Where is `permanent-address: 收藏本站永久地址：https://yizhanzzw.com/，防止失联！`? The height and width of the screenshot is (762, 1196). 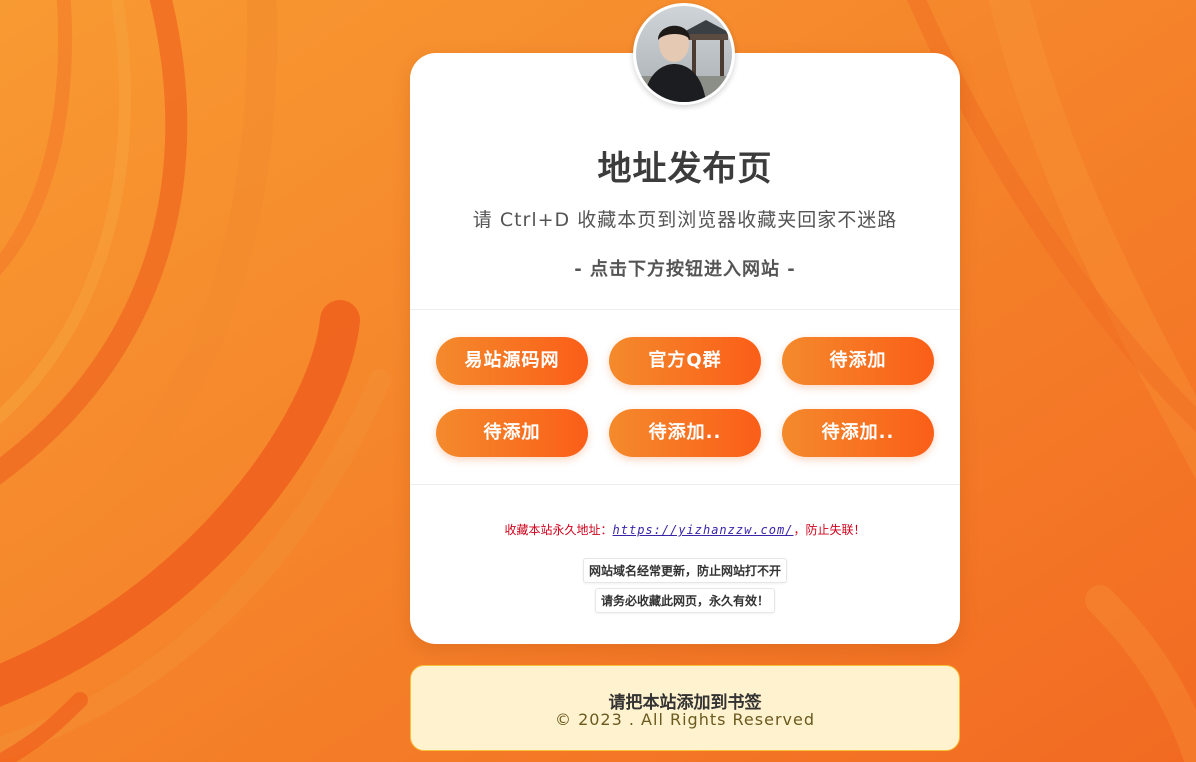 permanent-address: 收藏本站永久地址：https://yizhanzzw.com/，防止失联！ is located at coordinates (685, 529).